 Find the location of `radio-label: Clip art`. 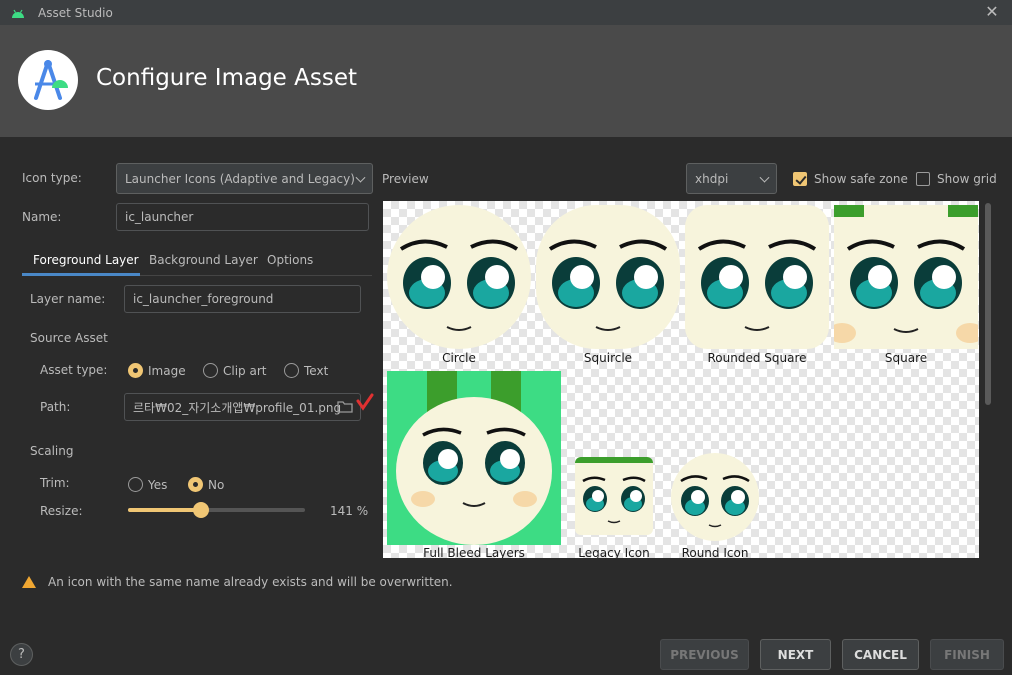

radio-label: Clip art is located at coordinates (245, 370).